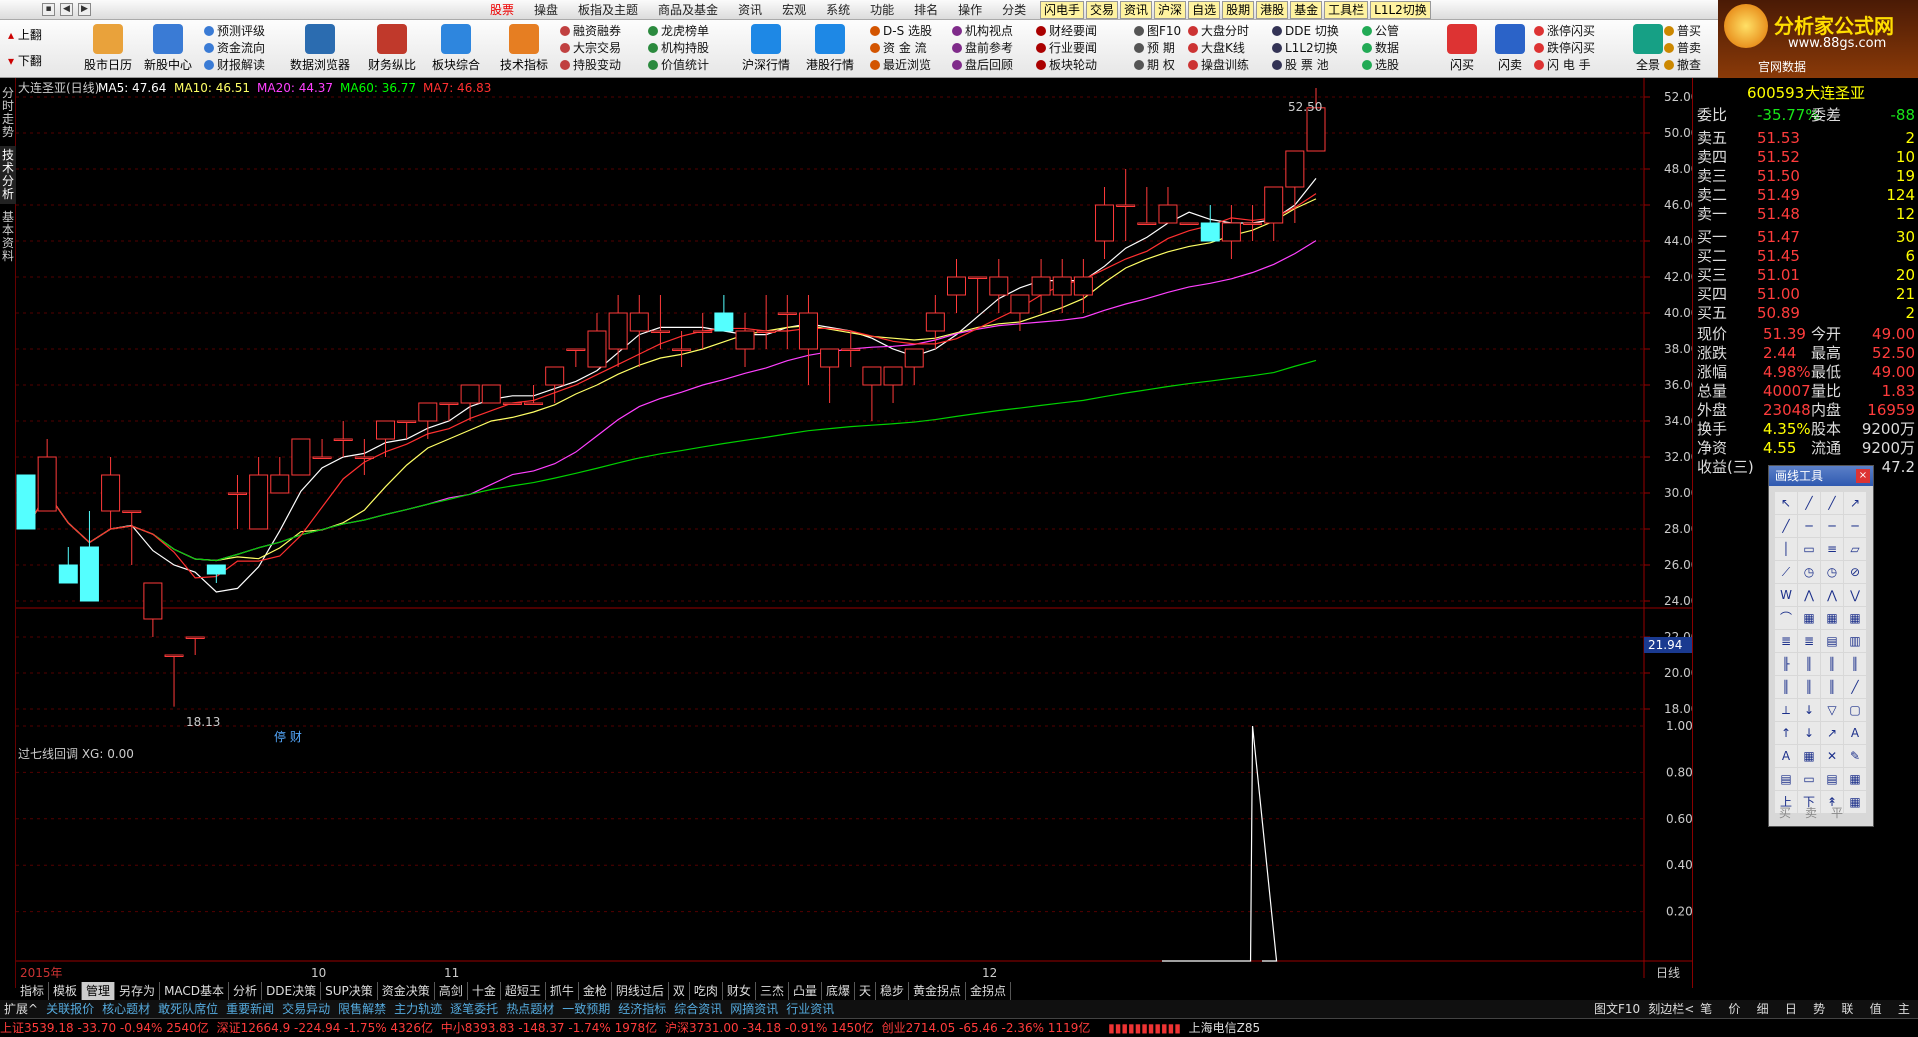  I want to click on formula-tab-5: 分析, so click(246, 991).